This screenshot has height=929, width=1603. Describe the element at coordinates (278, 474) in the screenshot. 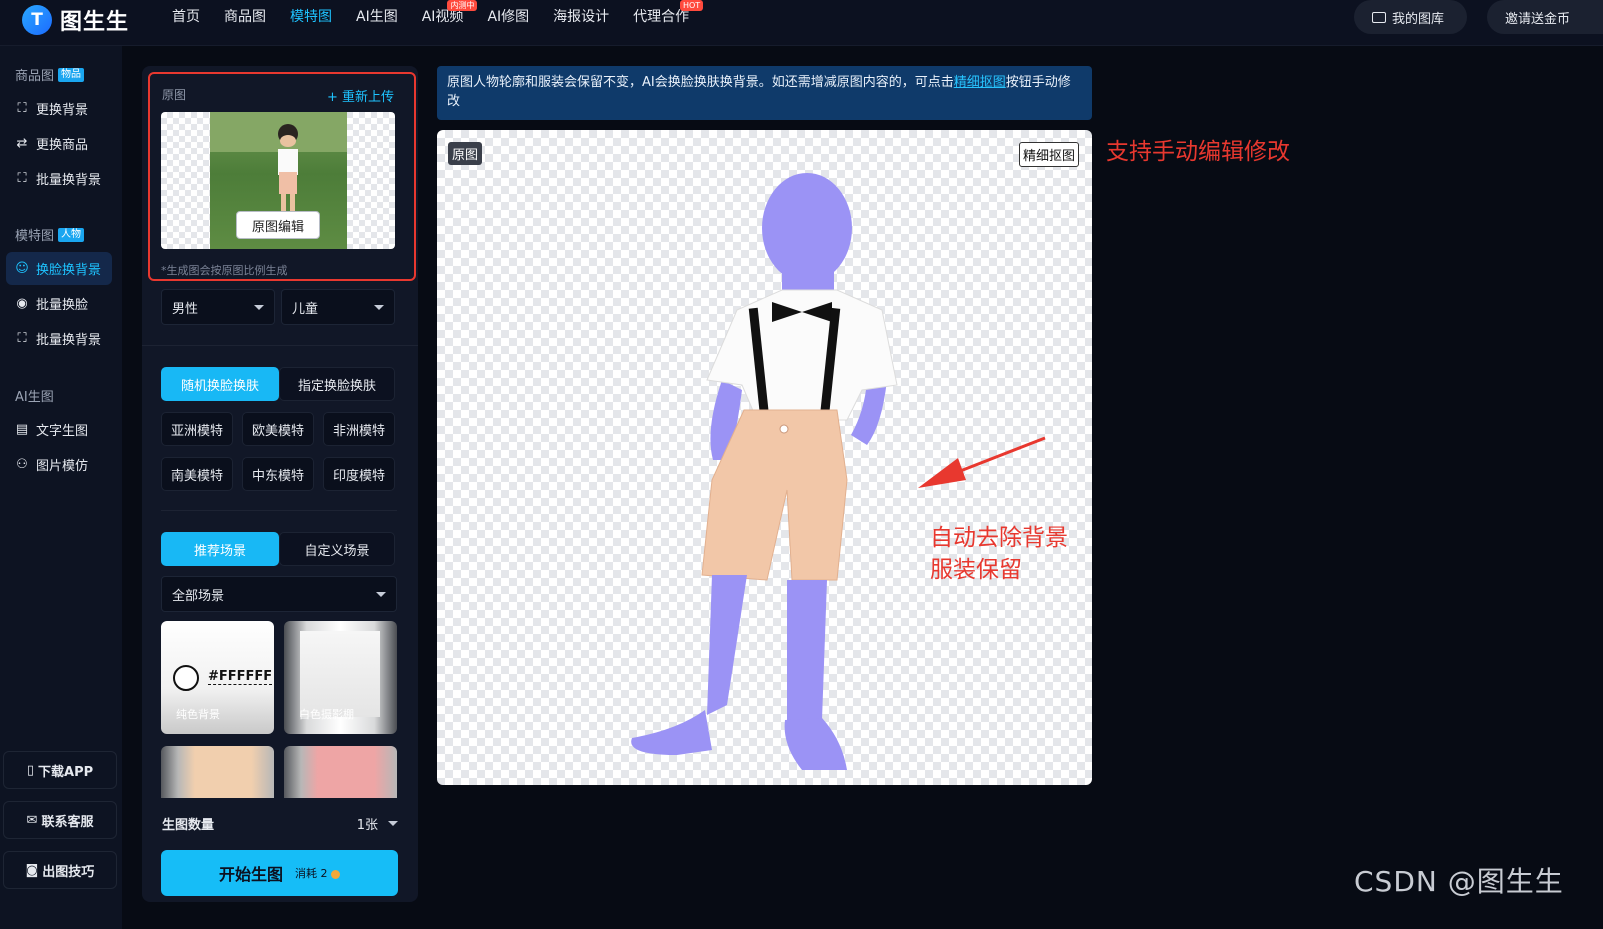

I see `chip-middle-east-model: 中东模特` at that location.